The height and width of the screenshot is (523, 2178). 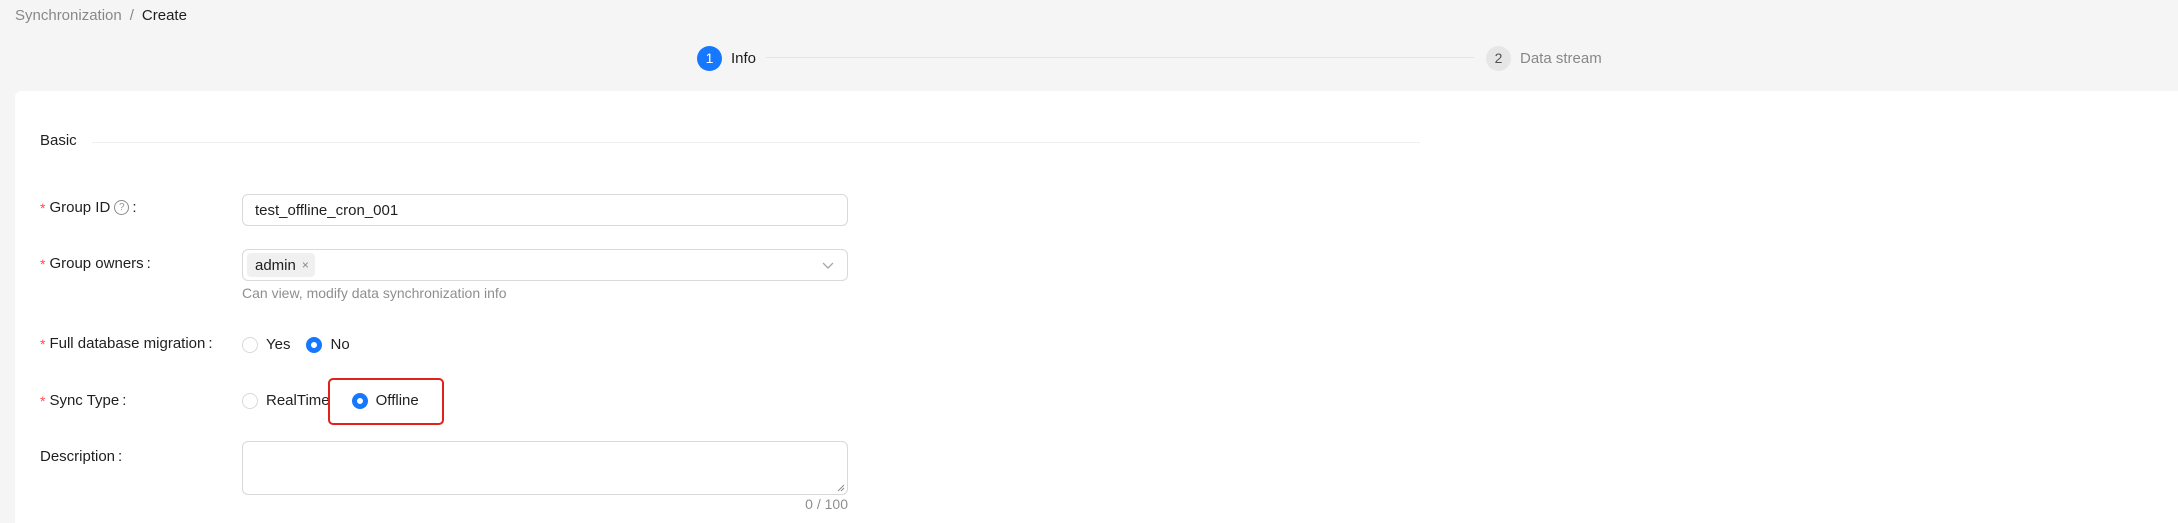 I want to click on description-label: Description :, so click(x=81, y=456).